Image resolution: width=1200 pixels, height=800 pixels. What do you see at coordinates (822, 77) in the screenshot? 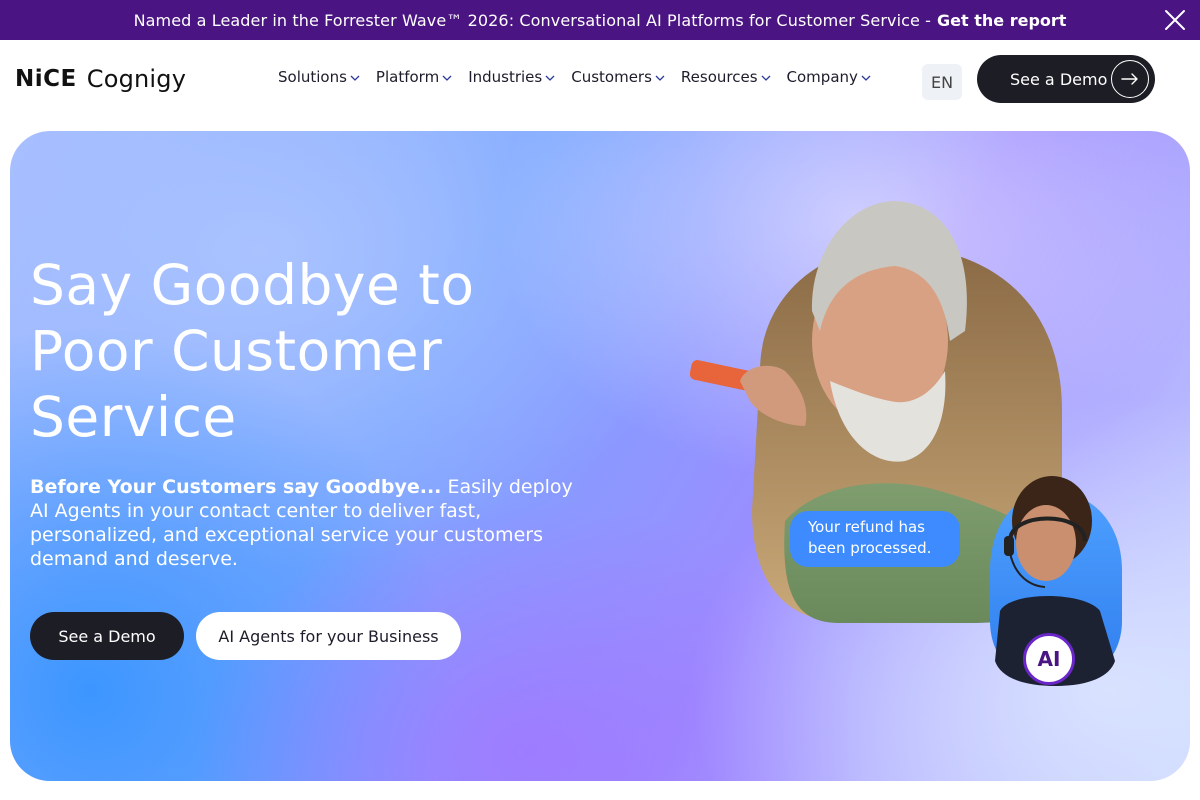
I see `nav-label: Company` at bounding box center [822, 77].